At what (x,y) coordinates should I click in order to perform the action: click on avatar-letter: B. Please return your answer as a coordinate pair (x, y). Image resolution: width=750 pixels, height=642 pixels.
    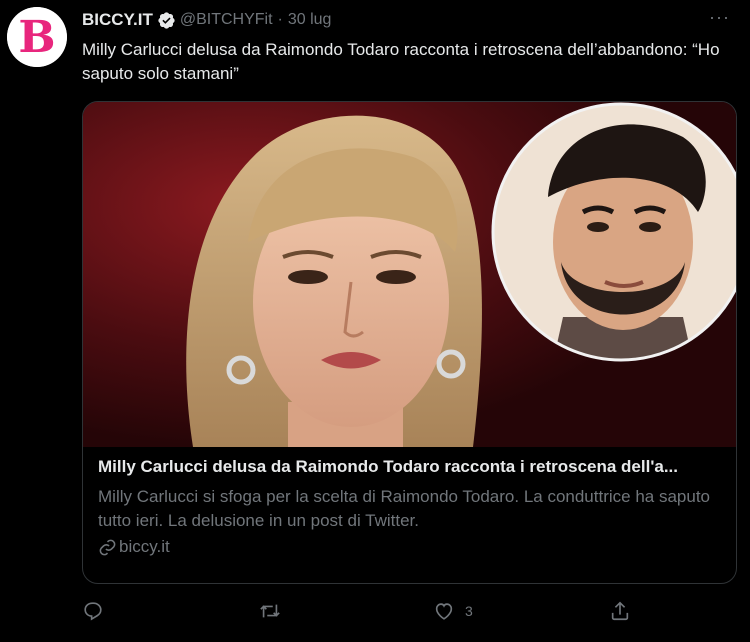
    Looking at the image, I should click on (36, 37).